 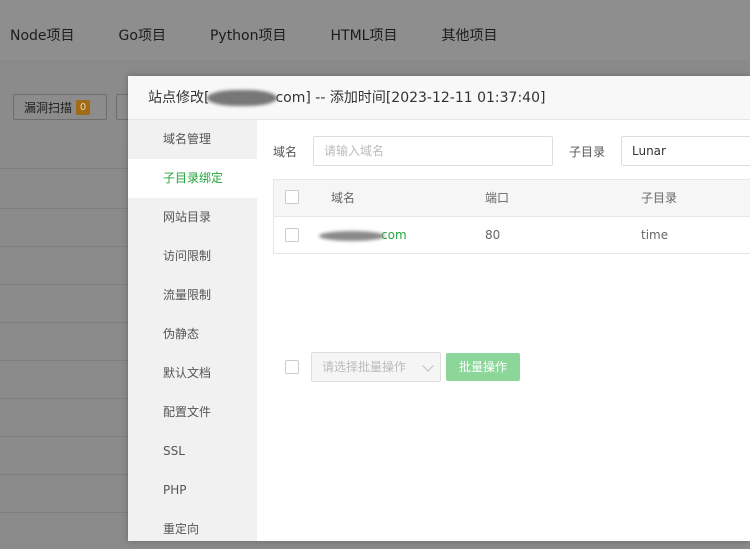 I want to click on header-domain: 域名, so click(x=343, y=198).